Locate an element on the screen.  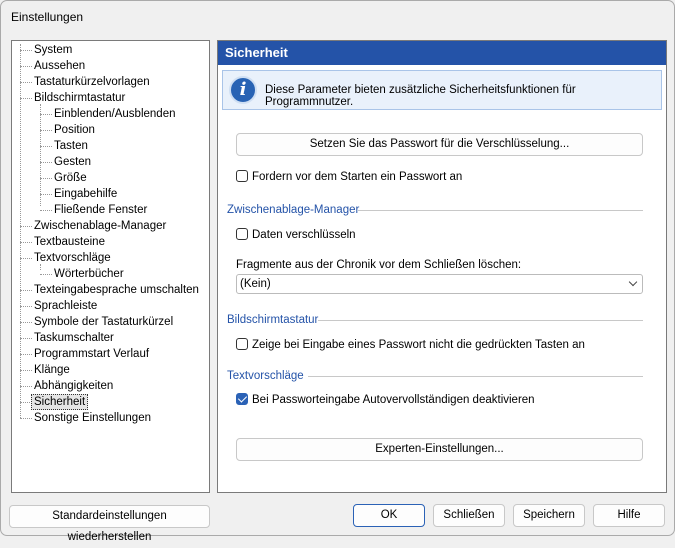
require-password-label: Fordern vor dem Starten ein Passwort an is located at coordinates (357, 177).